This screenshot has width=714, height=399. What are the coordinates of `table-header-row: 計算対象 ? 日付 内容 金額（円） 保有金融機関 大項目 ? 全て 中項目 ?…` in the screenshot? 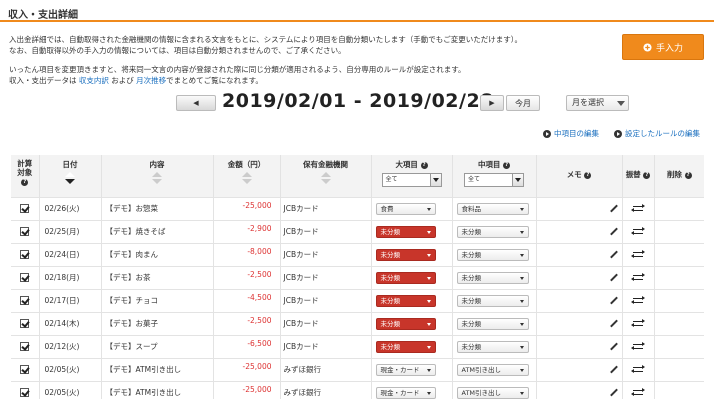 It's located at (357, 176).